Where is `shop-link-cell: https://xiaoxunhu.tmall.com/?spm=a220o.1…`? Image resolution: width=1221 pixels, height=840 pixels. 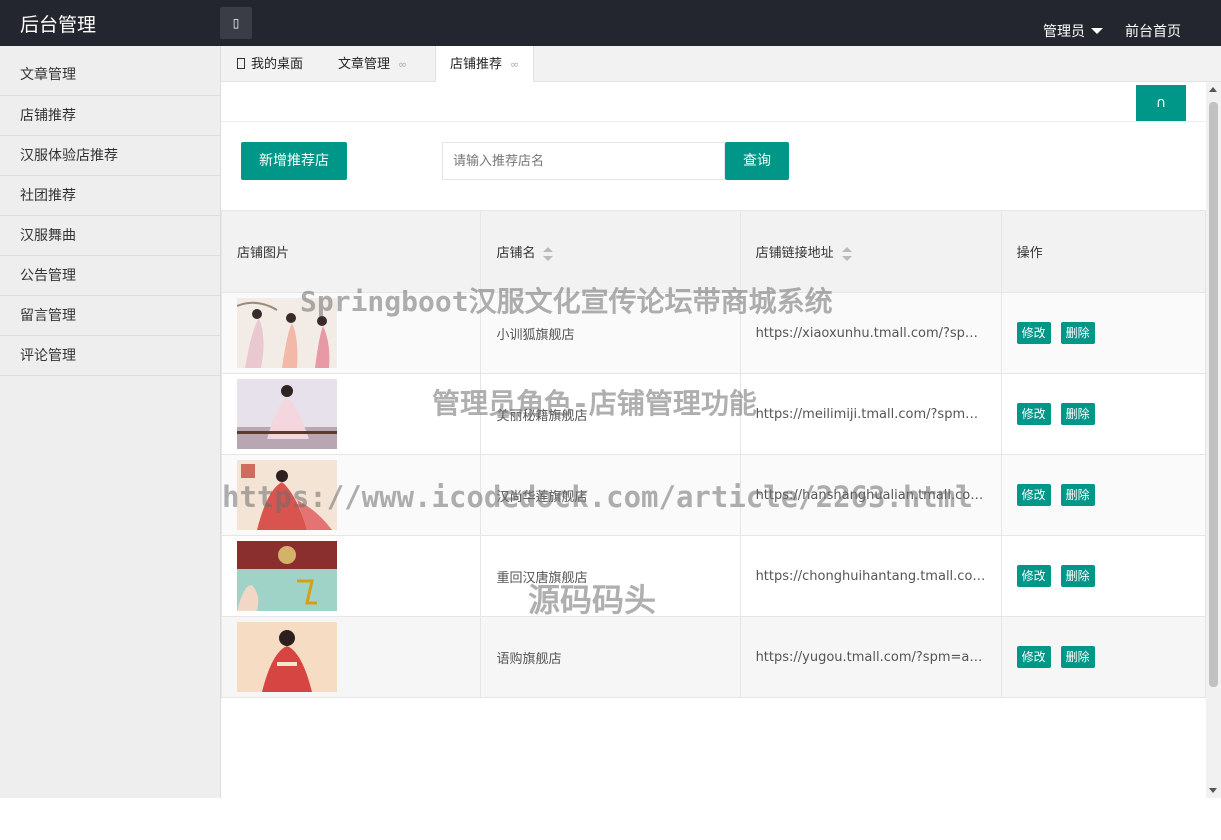 shop-link-cell: https://xiaoxunhu.tmall.com/?spm=a220o.1… is located at coordinates (870, 333).